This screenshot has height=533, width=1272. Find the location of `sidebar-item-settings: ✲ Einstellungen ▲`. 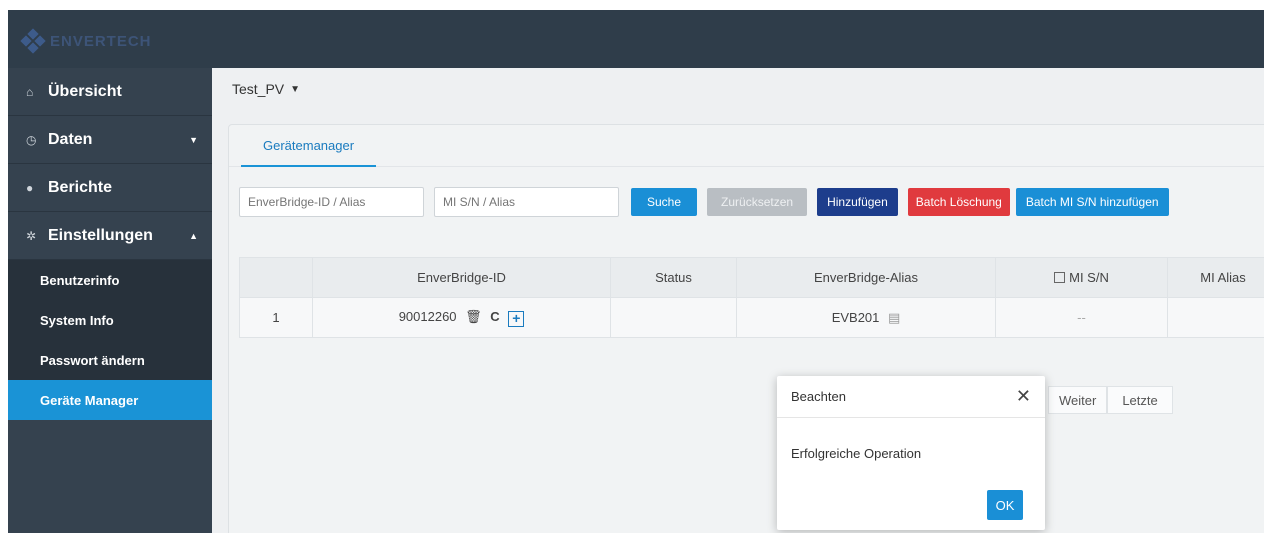

sidebar-item-settings: ✲ Einstellungen ▲ is located at coordinates (110, 236).